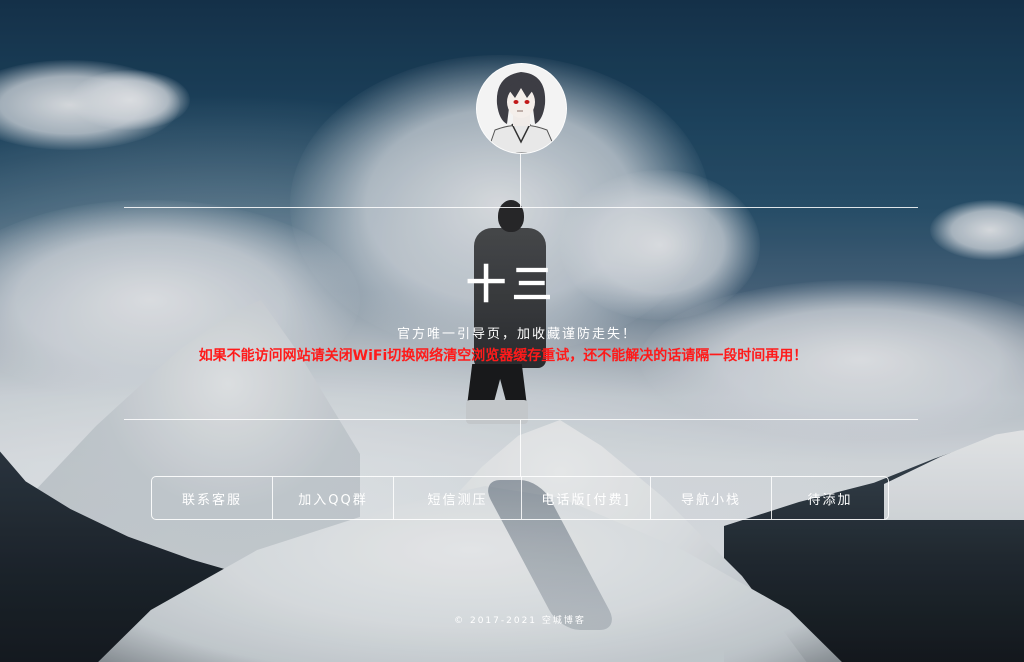 The width and height of the screenshot is (1024, 662). Describe the element at coordinates (830, 498) in the screenshot. I see `nav-item-to-be-added: 待添加` at that location.